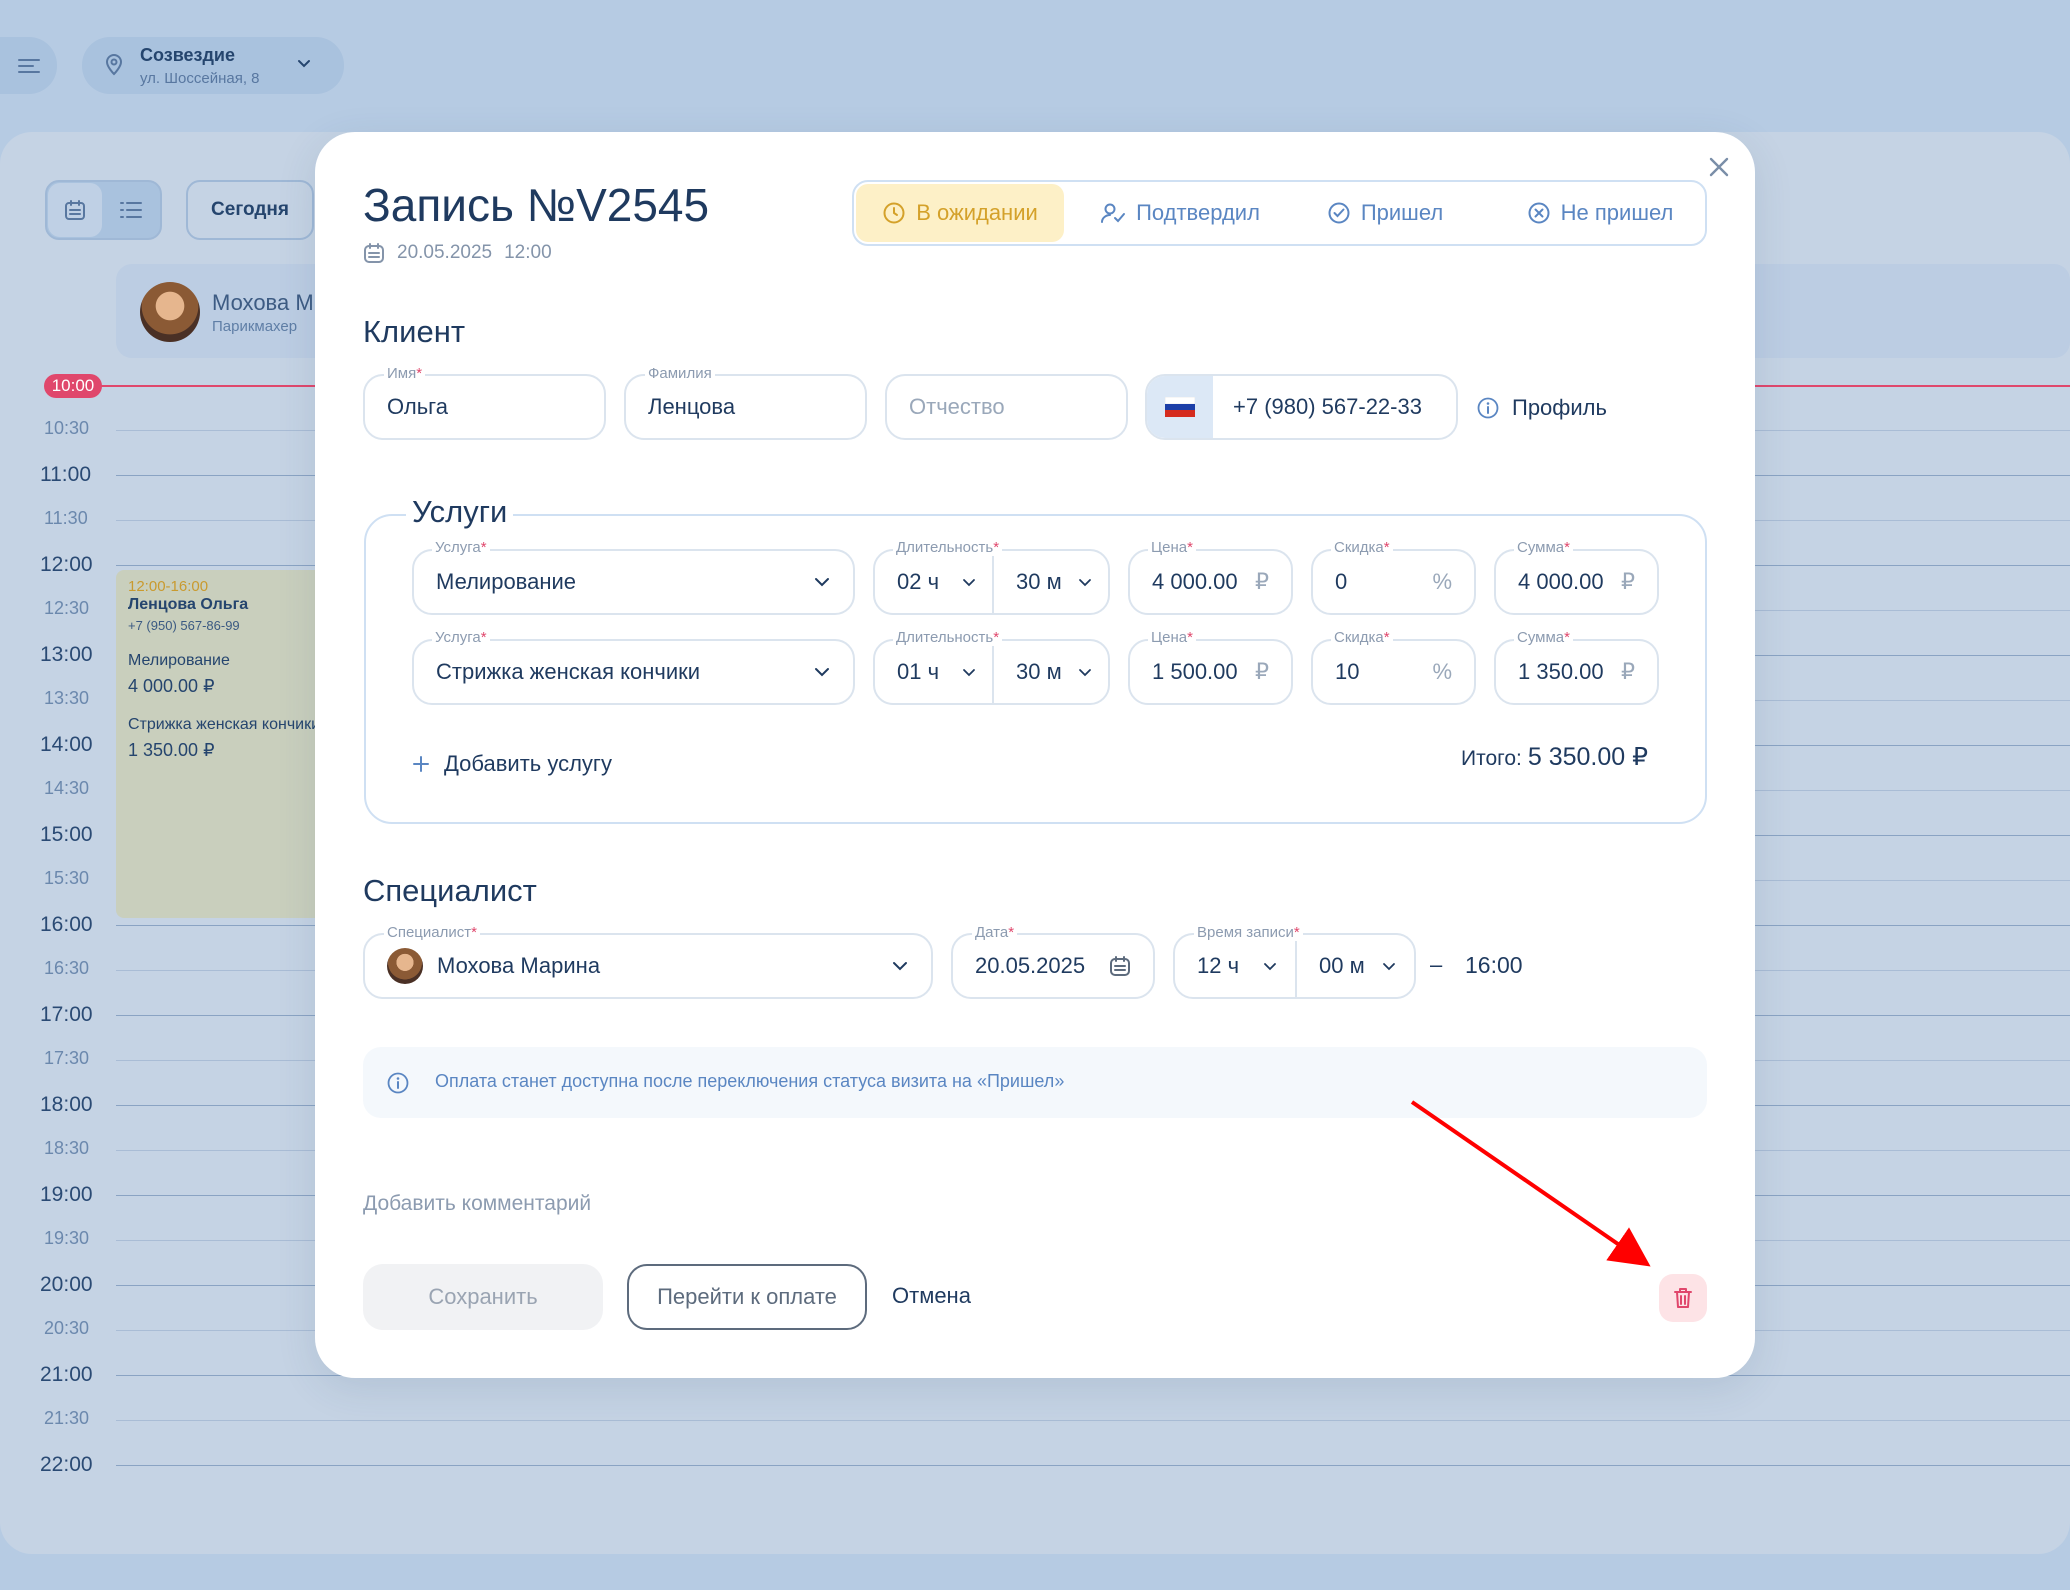 The height and width of the screenshot is (1590, 2070). What do you see at coordinates (1248, 932) in the screenshot?
I see `time-label: Время записи*` at bounding box center [1248, 932].